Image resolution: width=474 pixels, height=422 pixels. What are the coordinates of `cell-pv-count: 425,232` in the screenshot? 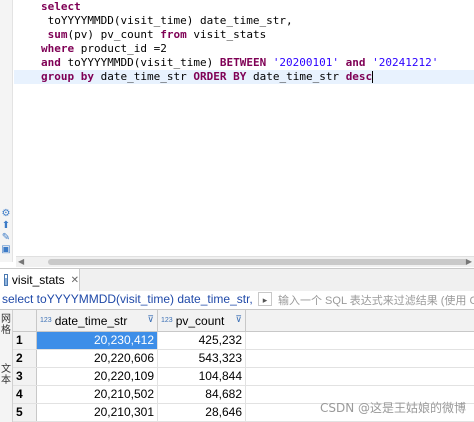 It's located at (202, 340).